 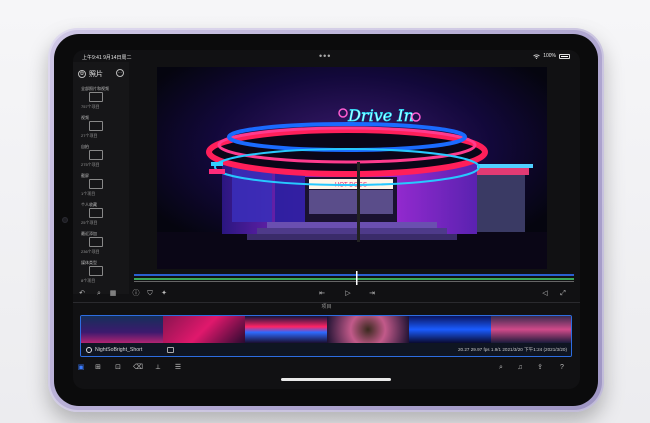 What do you see at coordinates (90, 251) in the screenshot?
I see `album-count: 236个项目` at bounding box center [90, 251].